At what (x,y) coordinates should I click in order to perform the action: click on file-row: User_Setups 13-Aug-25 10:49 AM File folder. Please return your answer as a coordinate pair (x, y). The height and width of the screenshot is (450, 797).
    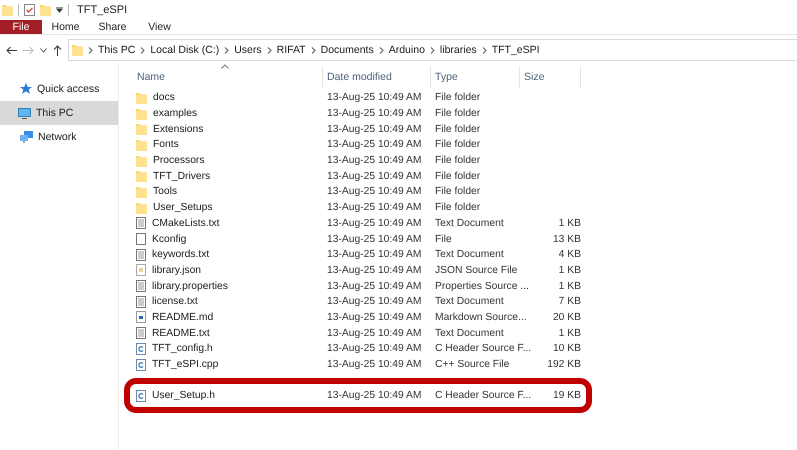
    Looking at the image, I should click on (356, 208).